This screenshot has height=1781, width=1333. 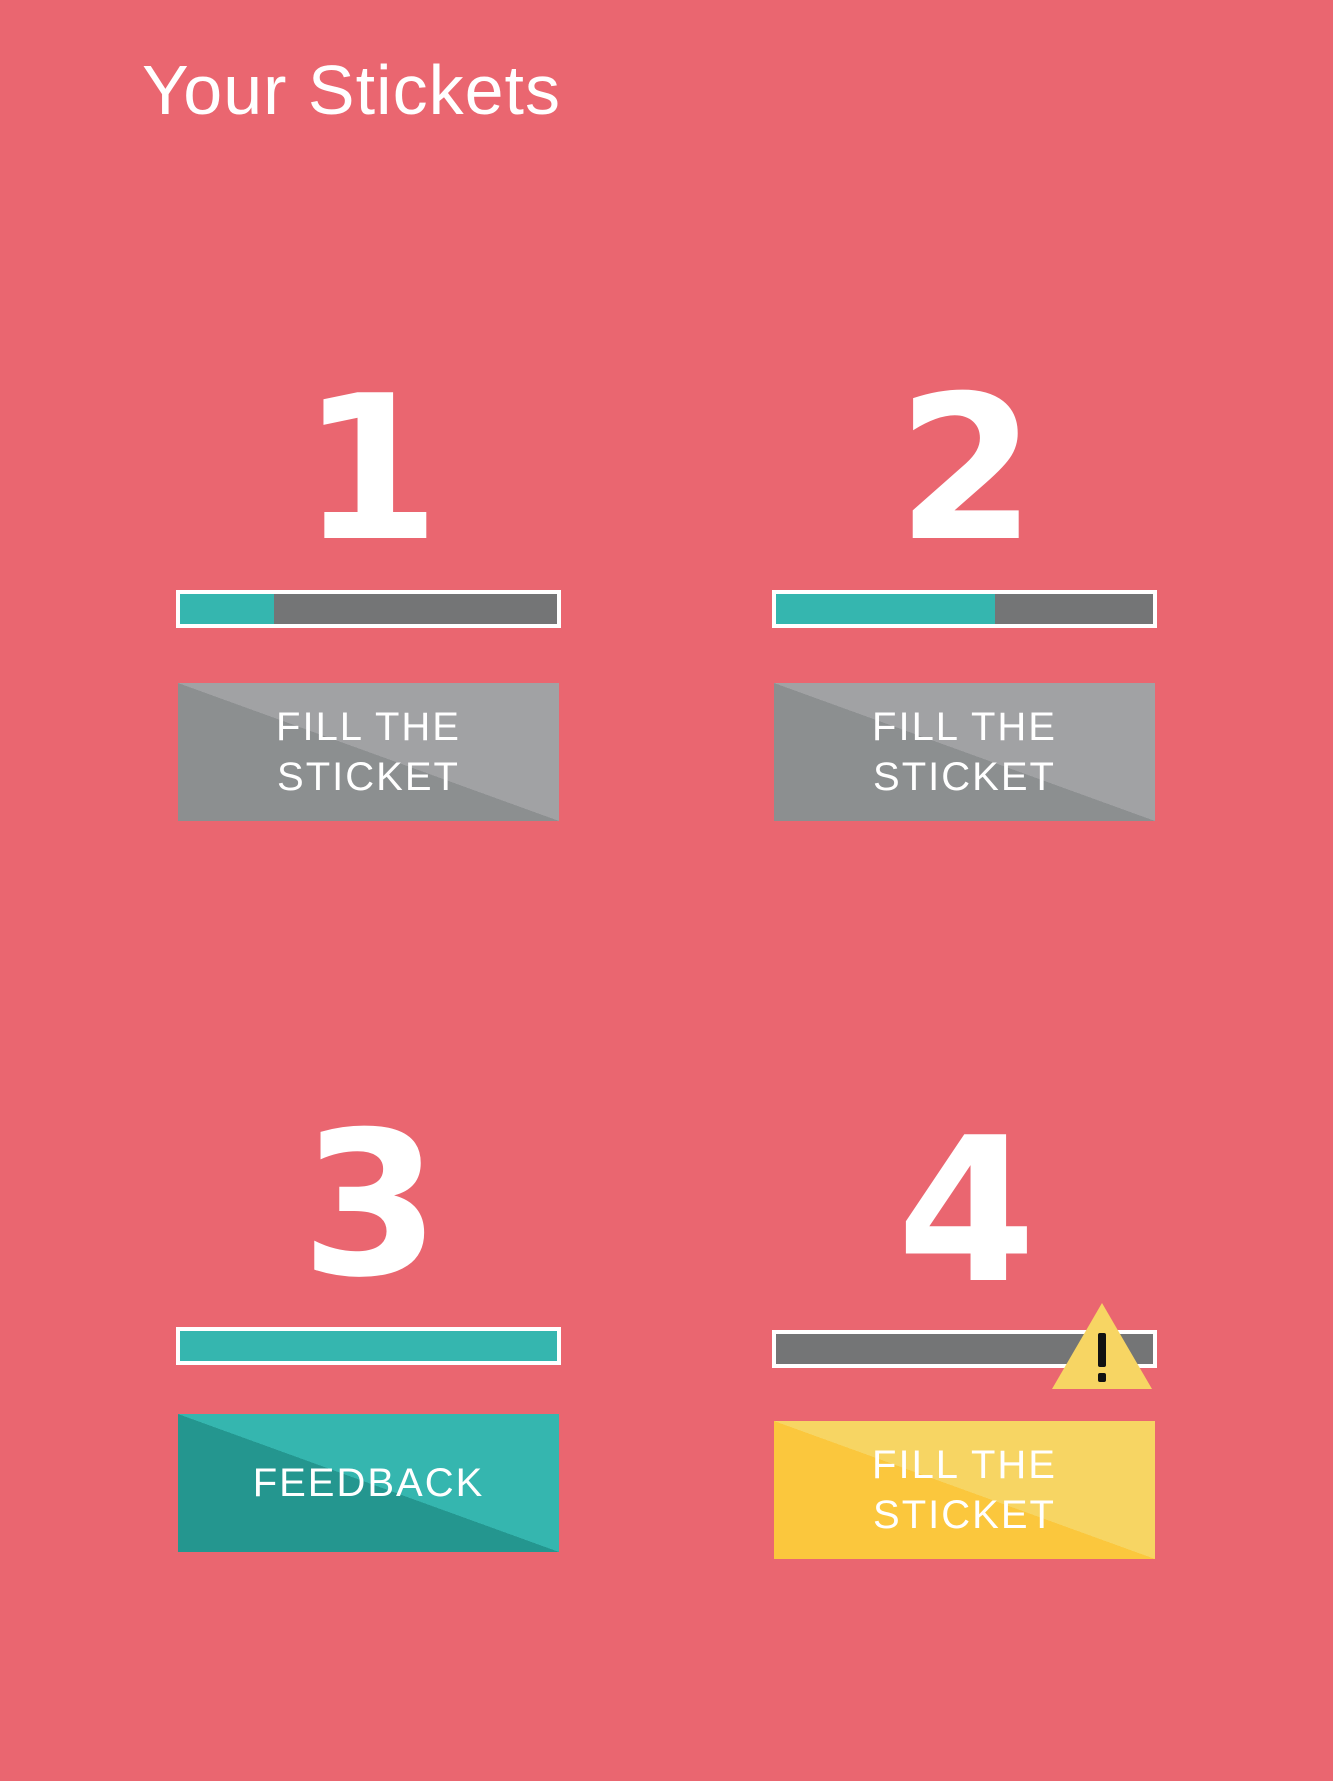 What do you see at coordinates (370, 469) in the screenshot?
I see `sticket-number: 1` at bounding box center [370, 469].